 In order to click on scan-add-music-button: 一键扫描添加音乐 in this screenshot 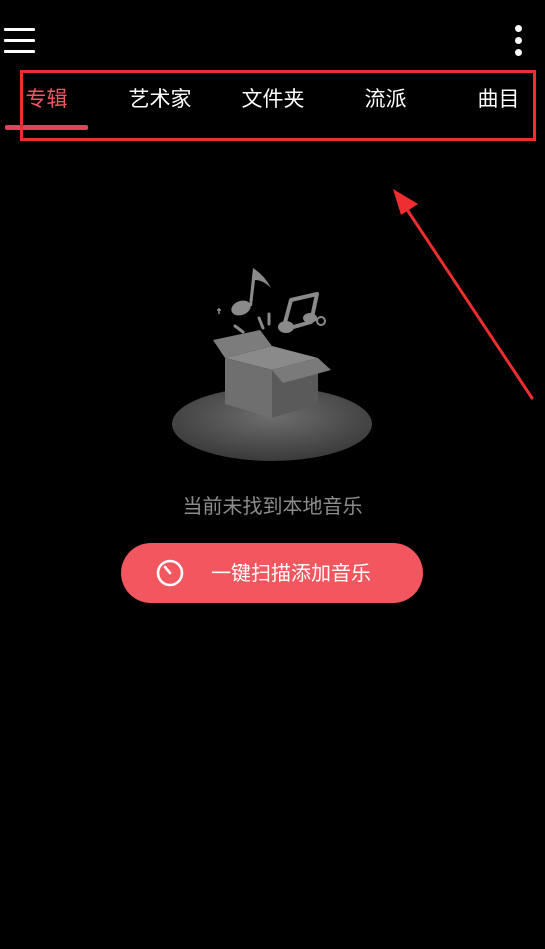, I will do `click(272, 573)`.